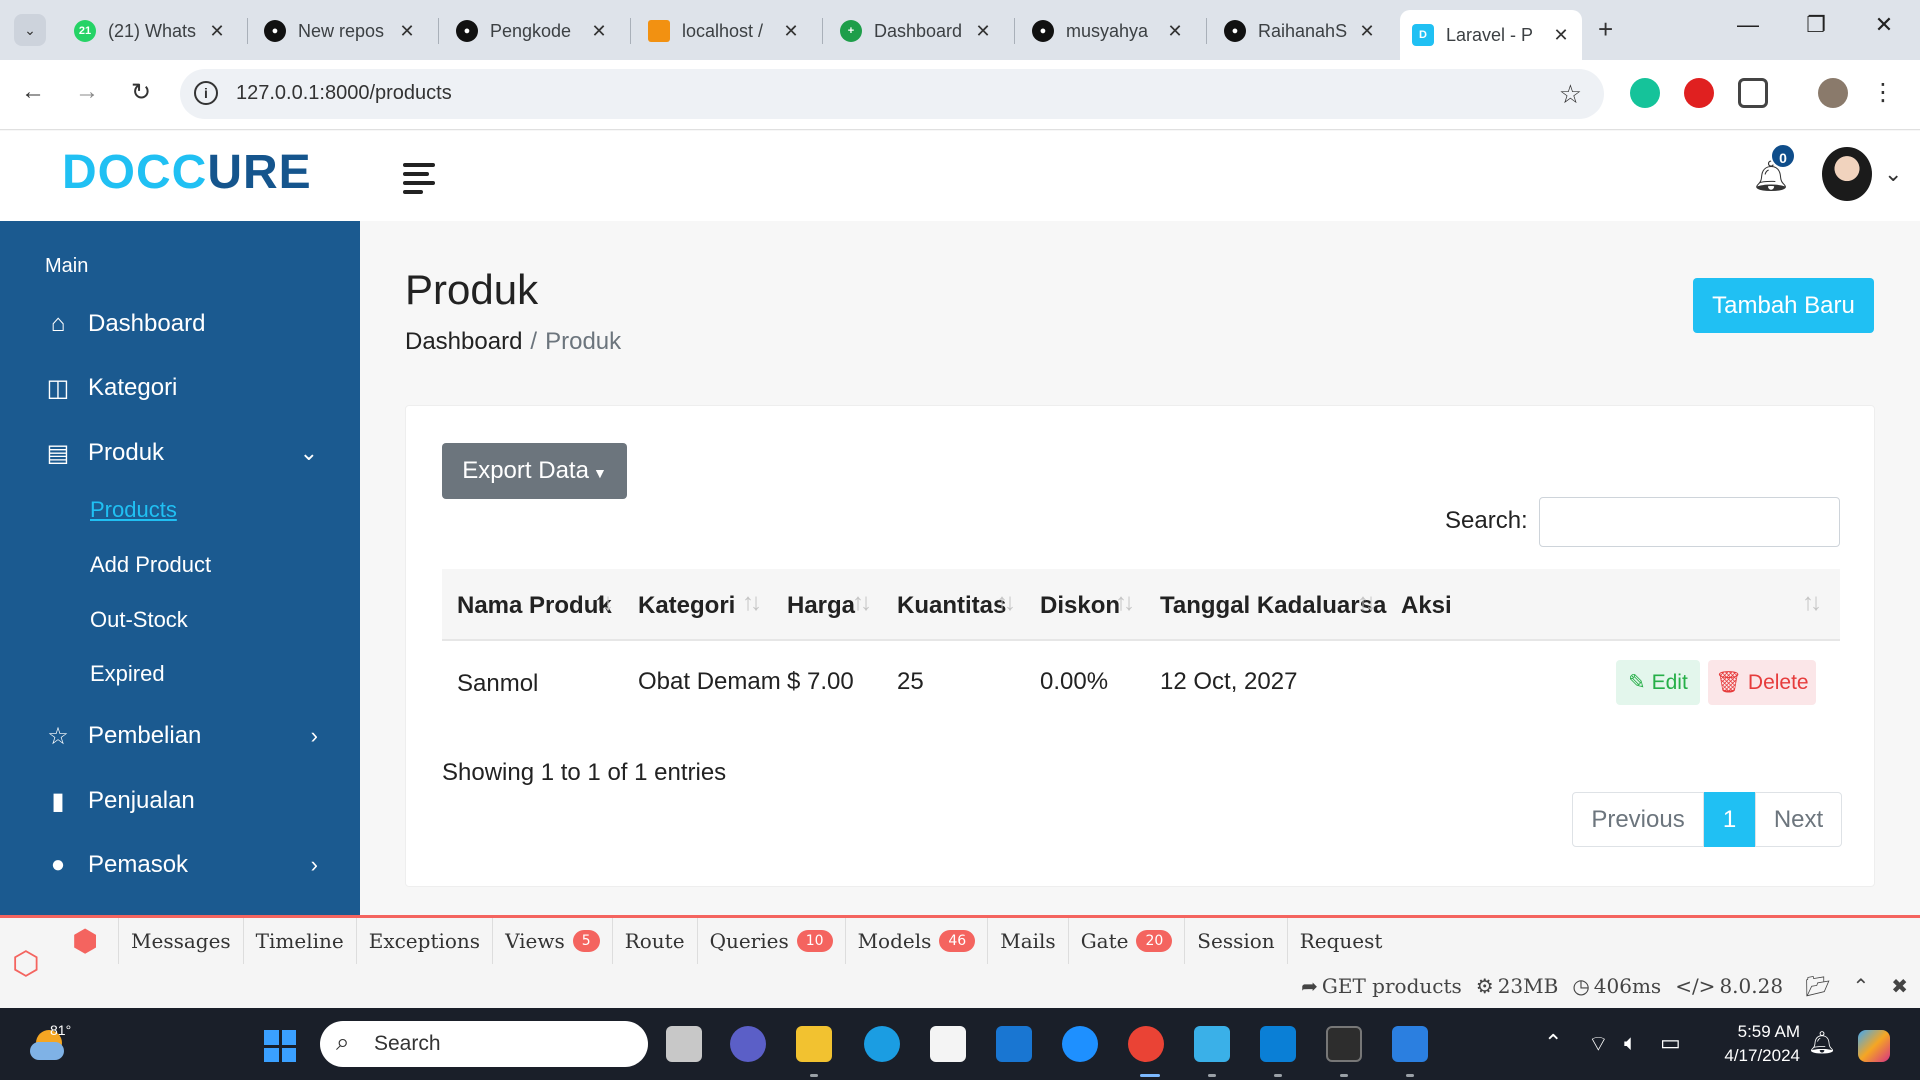  Describe the element at coordinates (748, 1044) in the screenshot. I see `teams-chat-icon` at that location.